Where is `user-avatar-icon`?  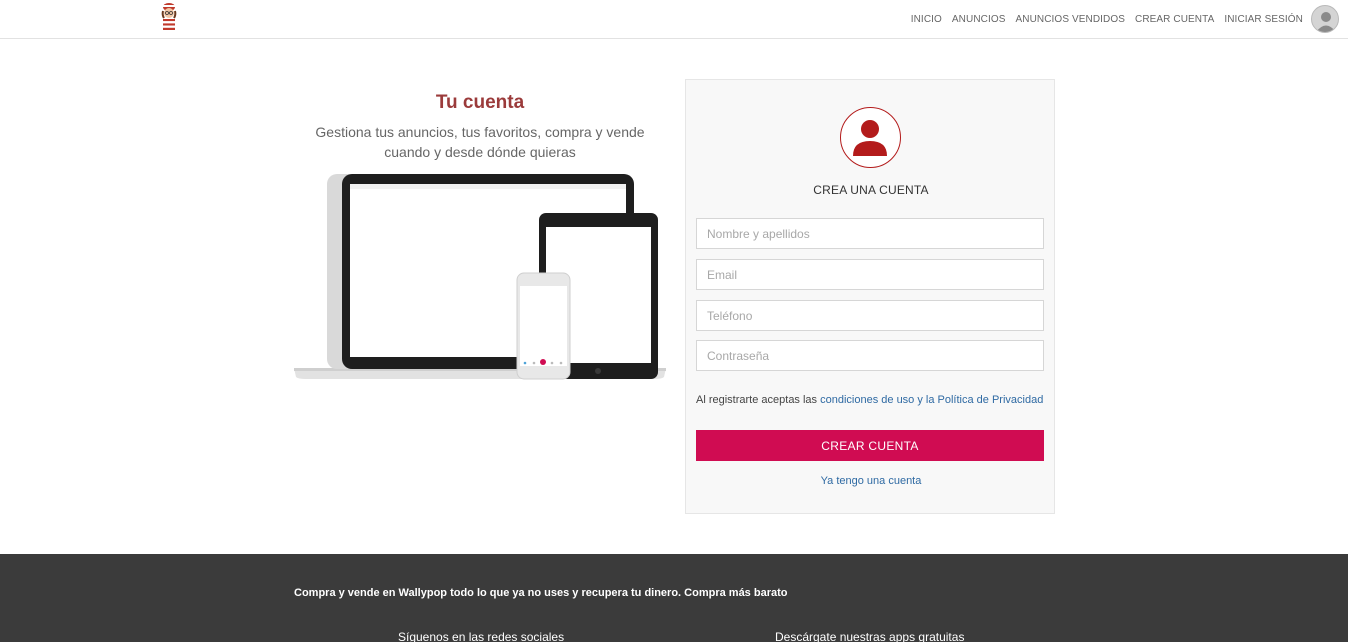
user-avatar-icon is located at coordinates (1325, 19).